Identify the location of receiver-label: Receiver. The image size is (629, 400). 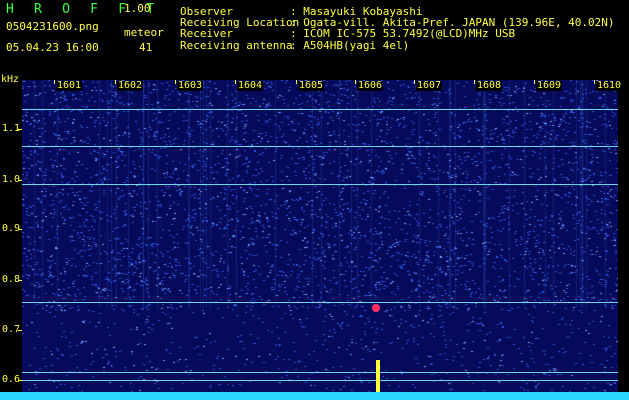
(206, 33).